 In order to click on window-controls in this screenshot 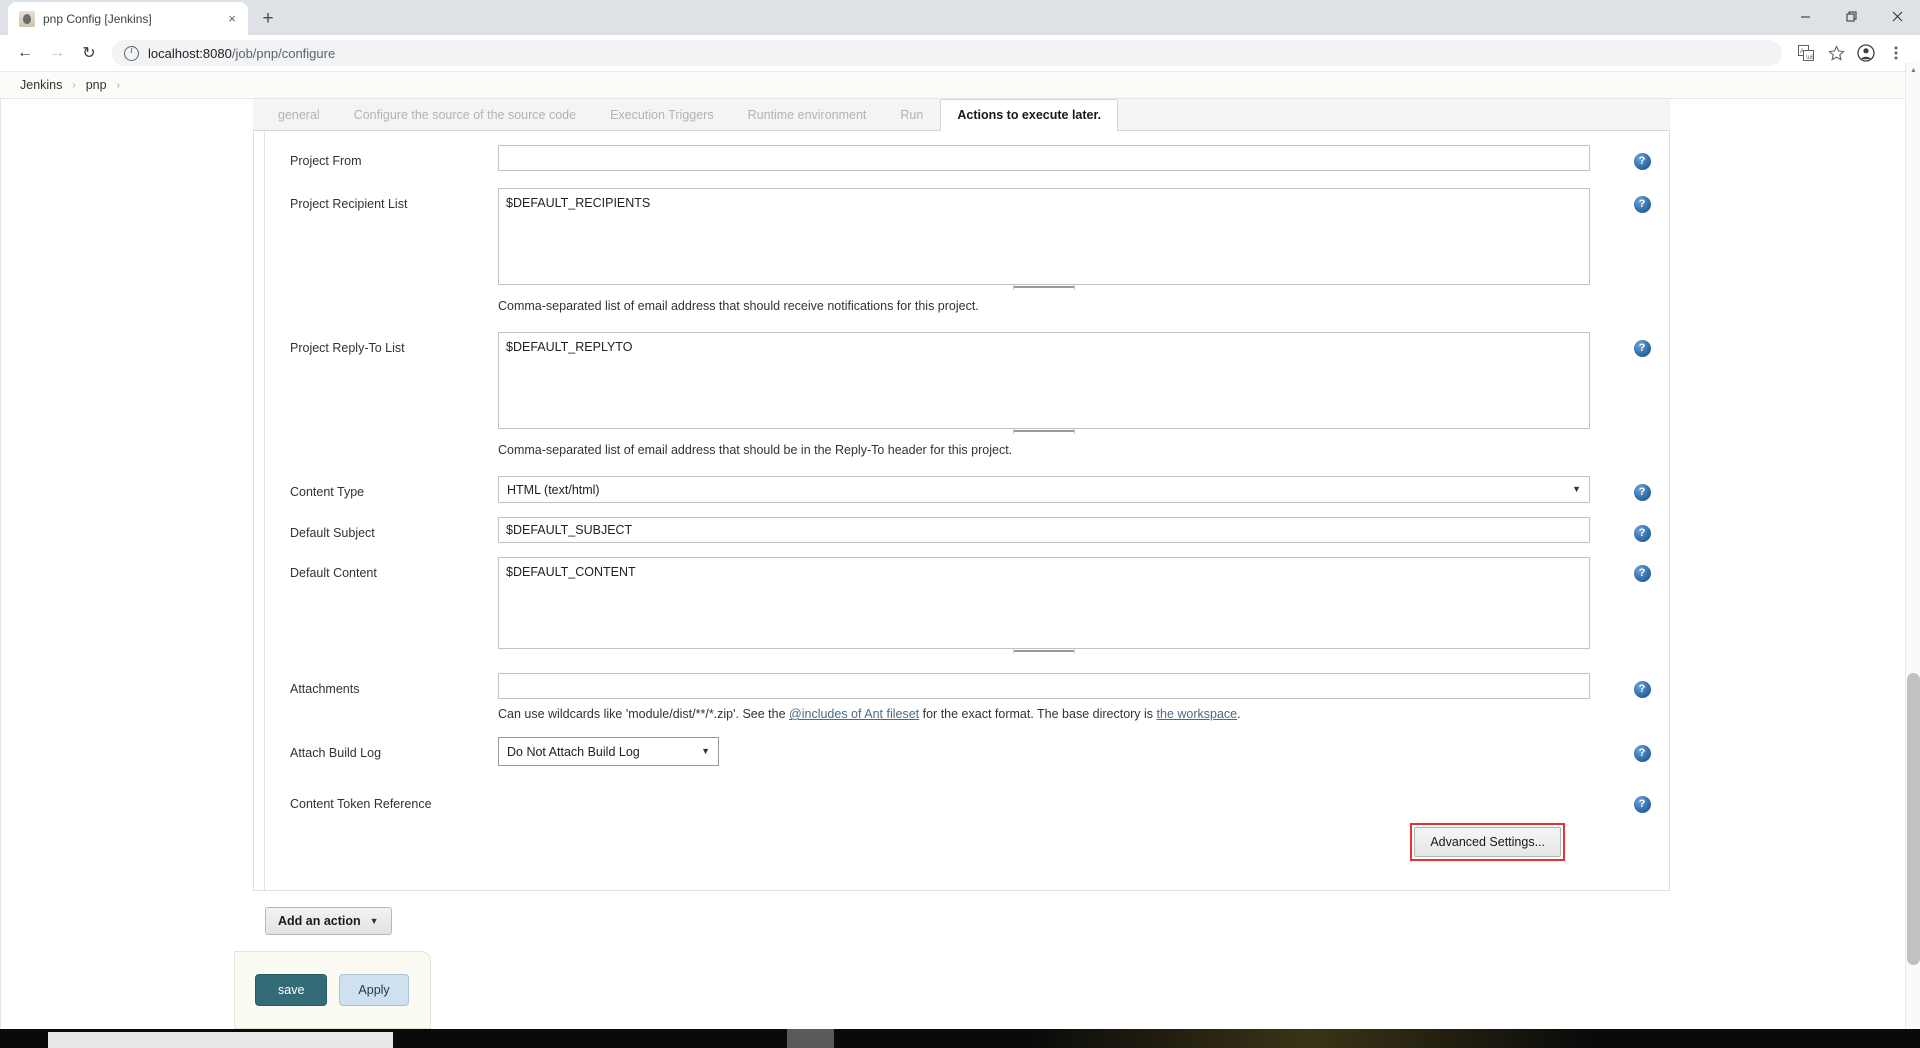, I will do `click(1851, 16)`.